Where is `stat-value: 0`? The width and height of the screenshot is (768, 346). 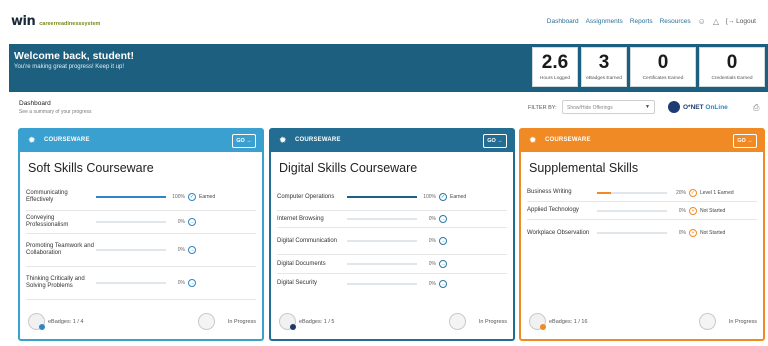
stat-value: 0 is located at coordinates (732, 62).